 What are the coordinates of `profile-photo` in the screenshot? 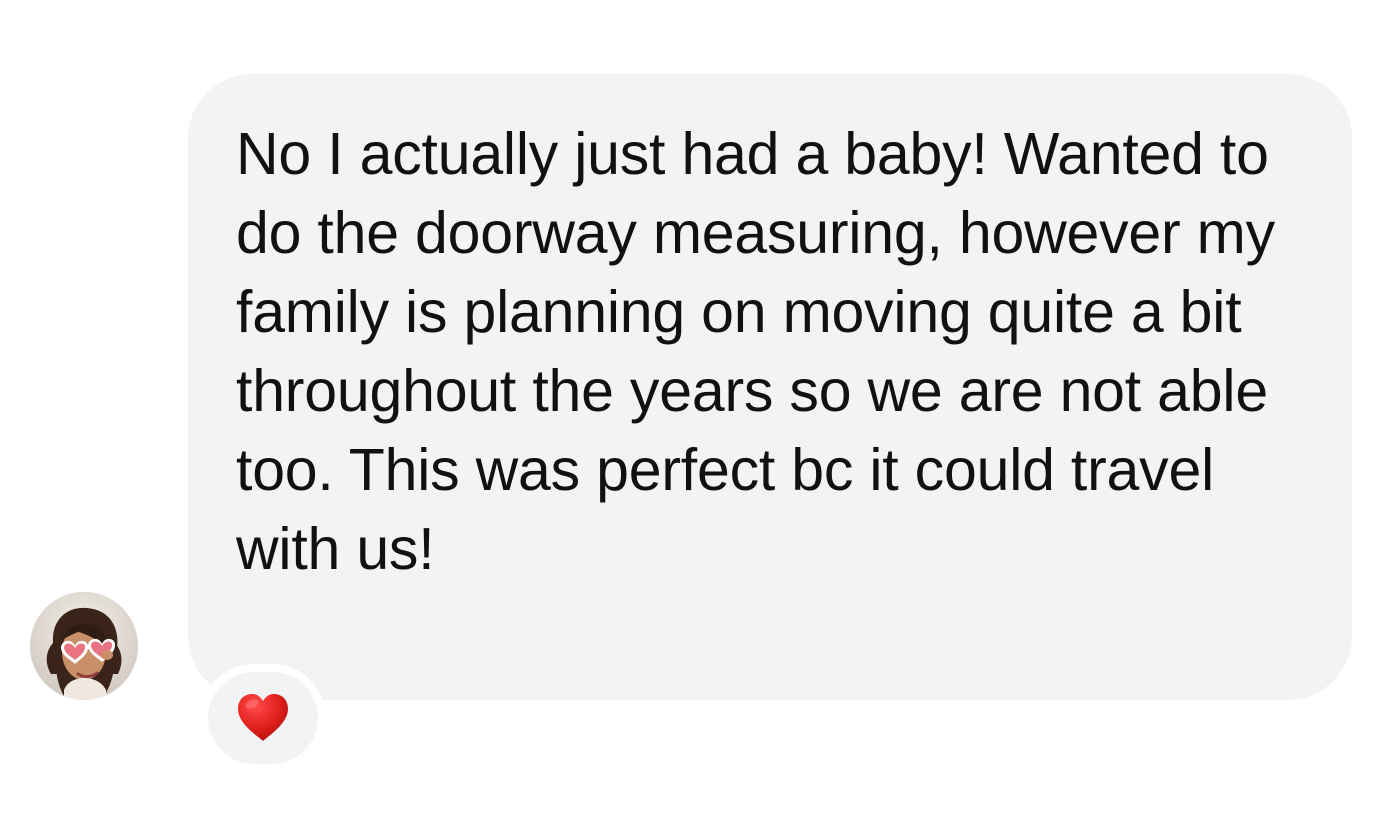 It's located at (84, 646).